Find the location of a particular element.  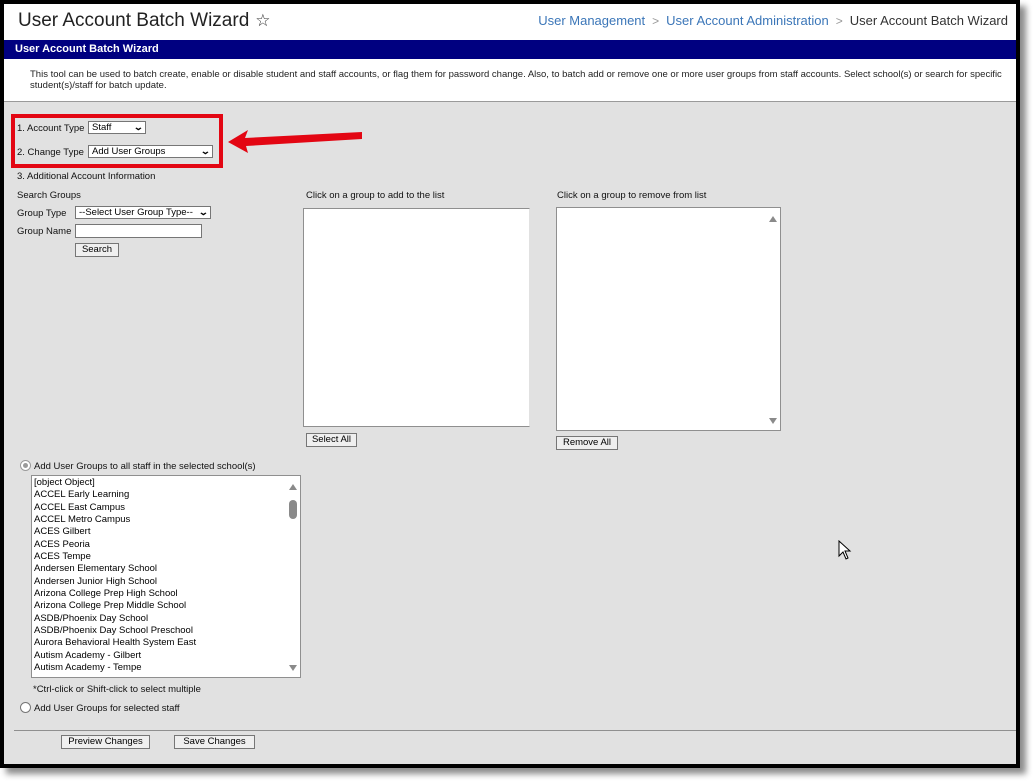

change-type-value: Add User Groups is located at coordinates (129, 151).